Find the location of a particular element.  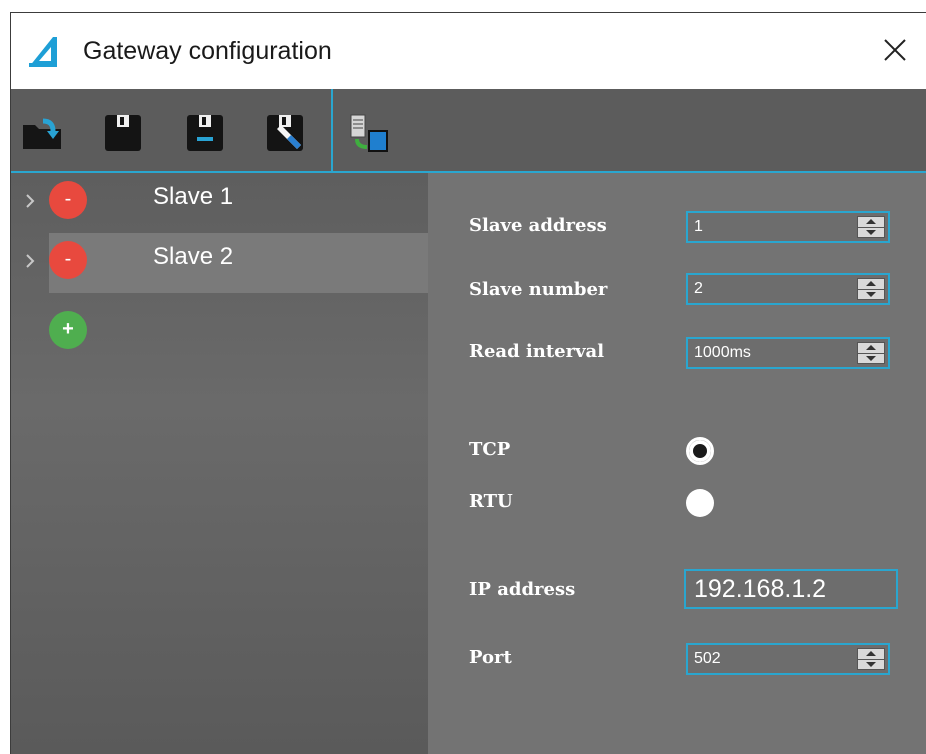

read-interval-value: 1000ms is located at coordinates (722, 353).